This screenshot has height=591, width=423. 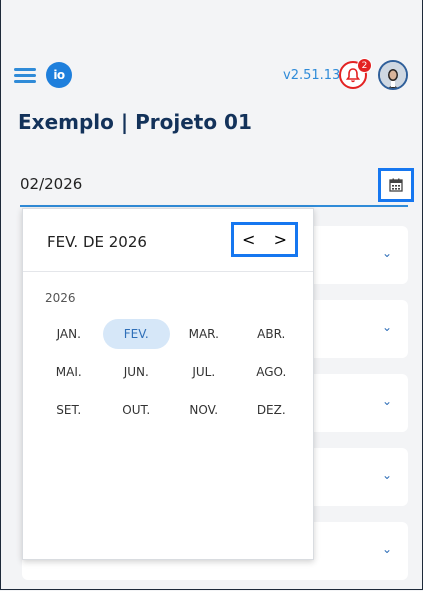 I want to click on month-nav: < >, so click(x=264, y=239).